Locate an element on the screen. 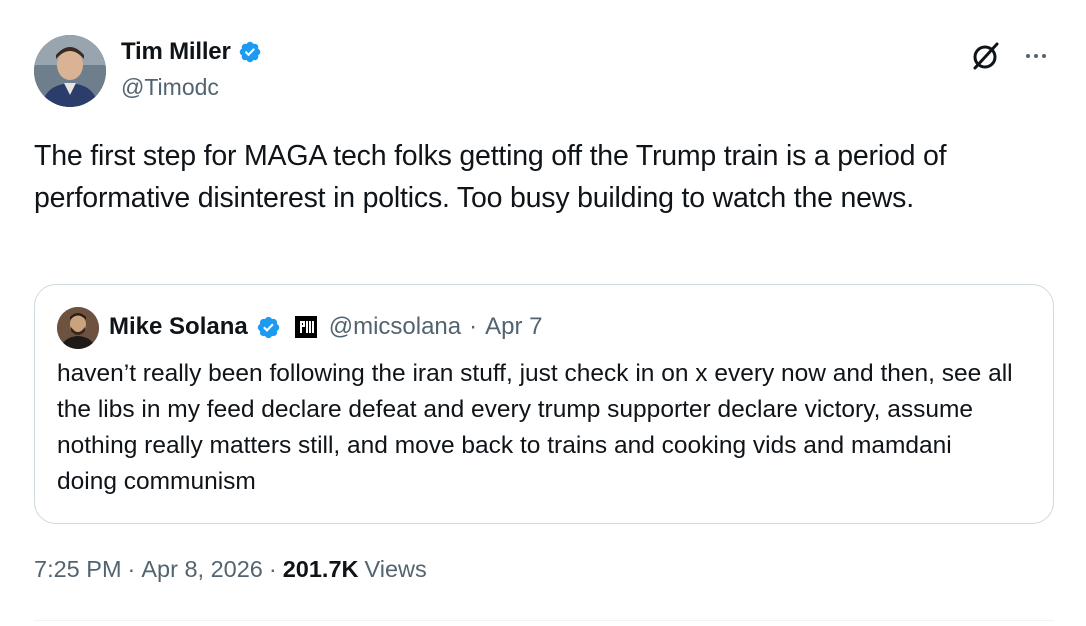  views-count: 201.7K is located at coordinates (320, 569).